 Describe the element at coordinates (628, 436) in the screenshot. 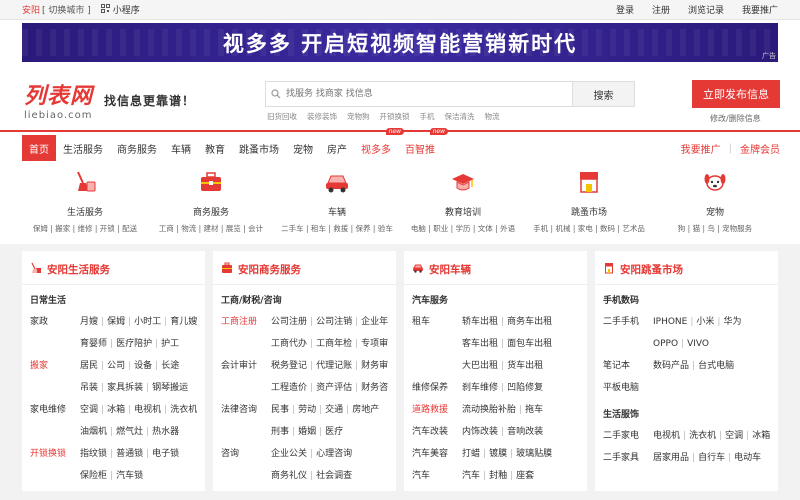

I see `row-label: 二手家电` at that location.